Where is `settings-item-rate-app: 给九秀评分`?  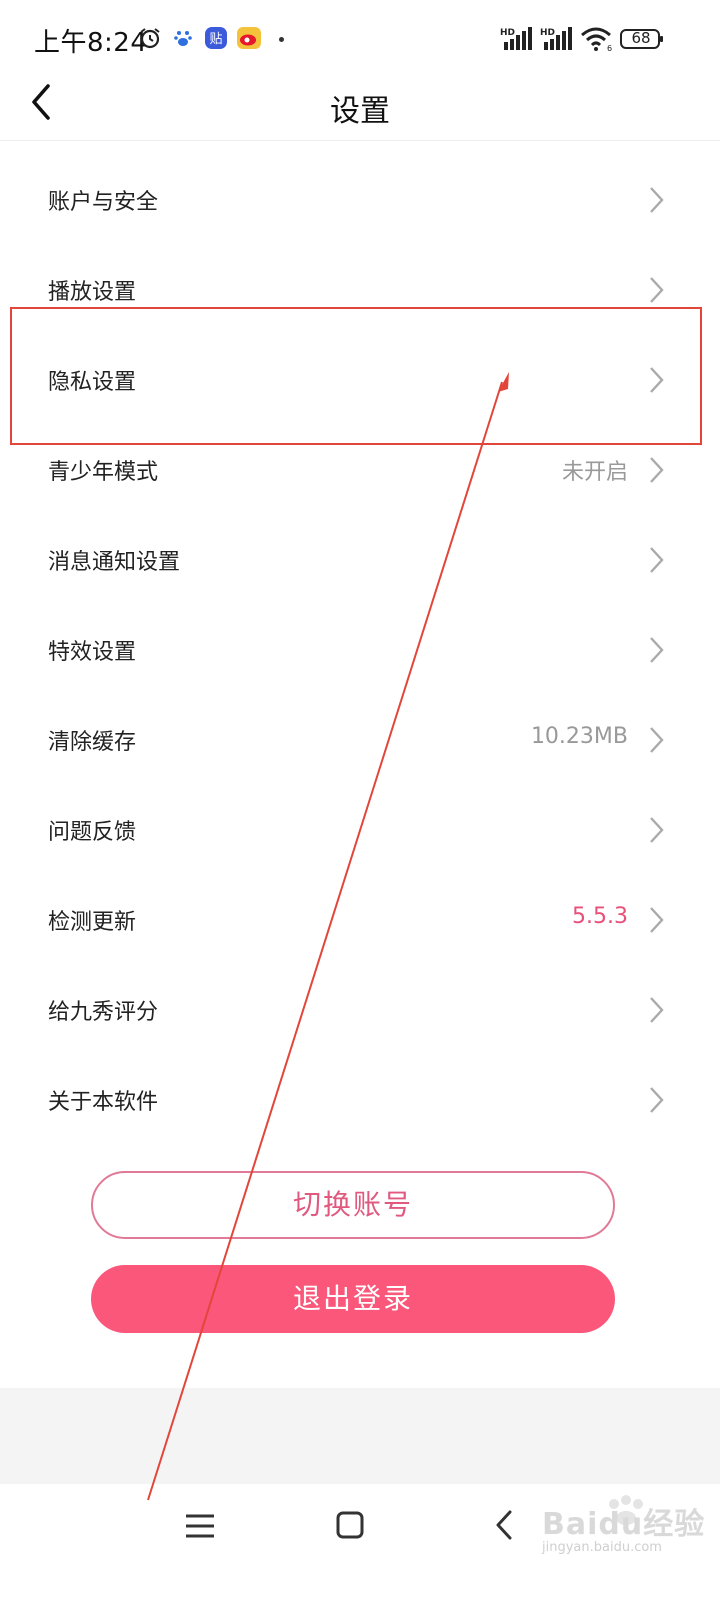 settings-item-rate-app: 给九秀评分 is located at coordinates (360, 1009).